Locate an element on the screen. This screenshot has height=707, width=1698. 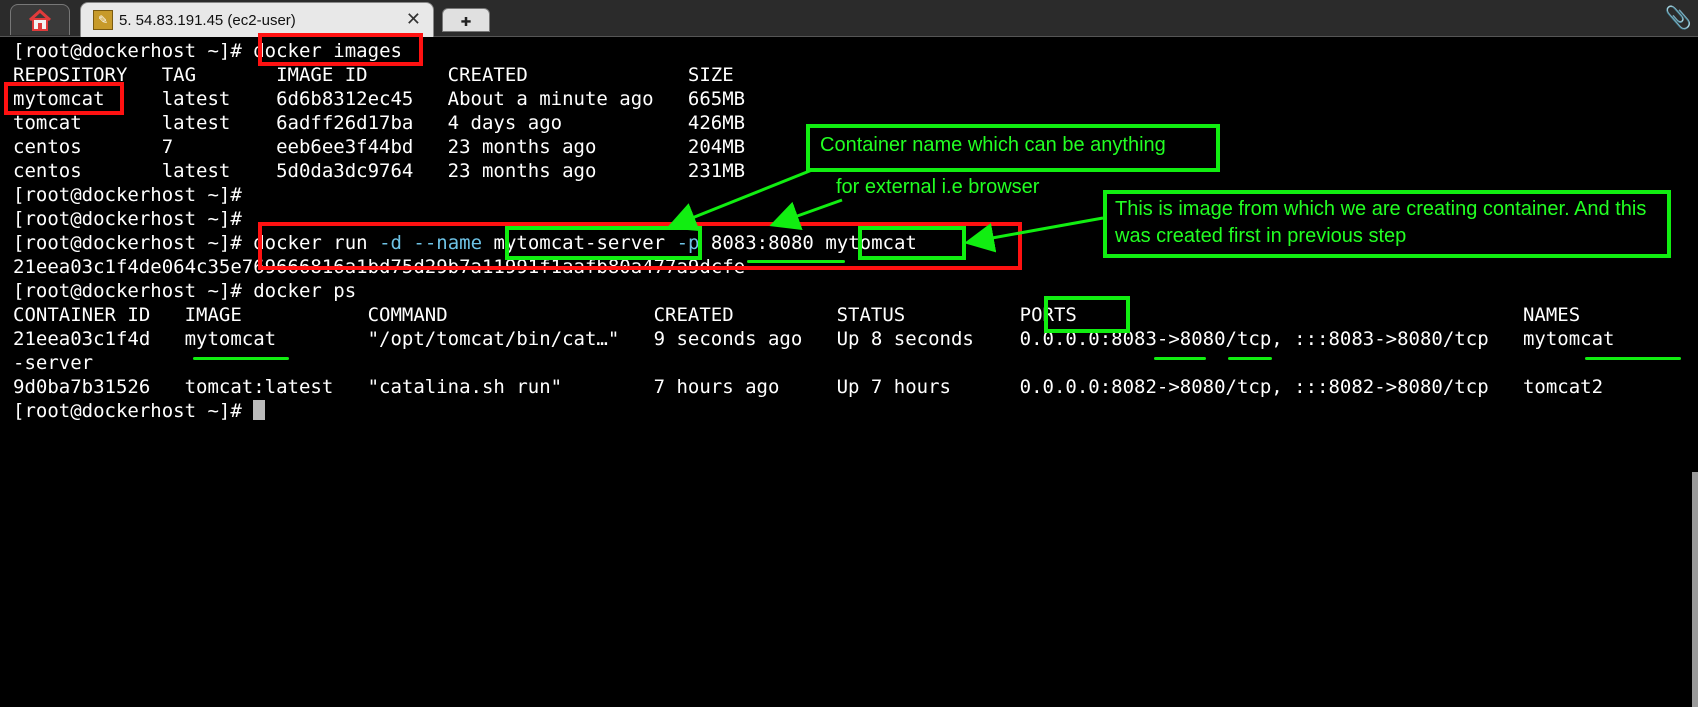
arrow-to-image is located at coordinates (1034, 234).